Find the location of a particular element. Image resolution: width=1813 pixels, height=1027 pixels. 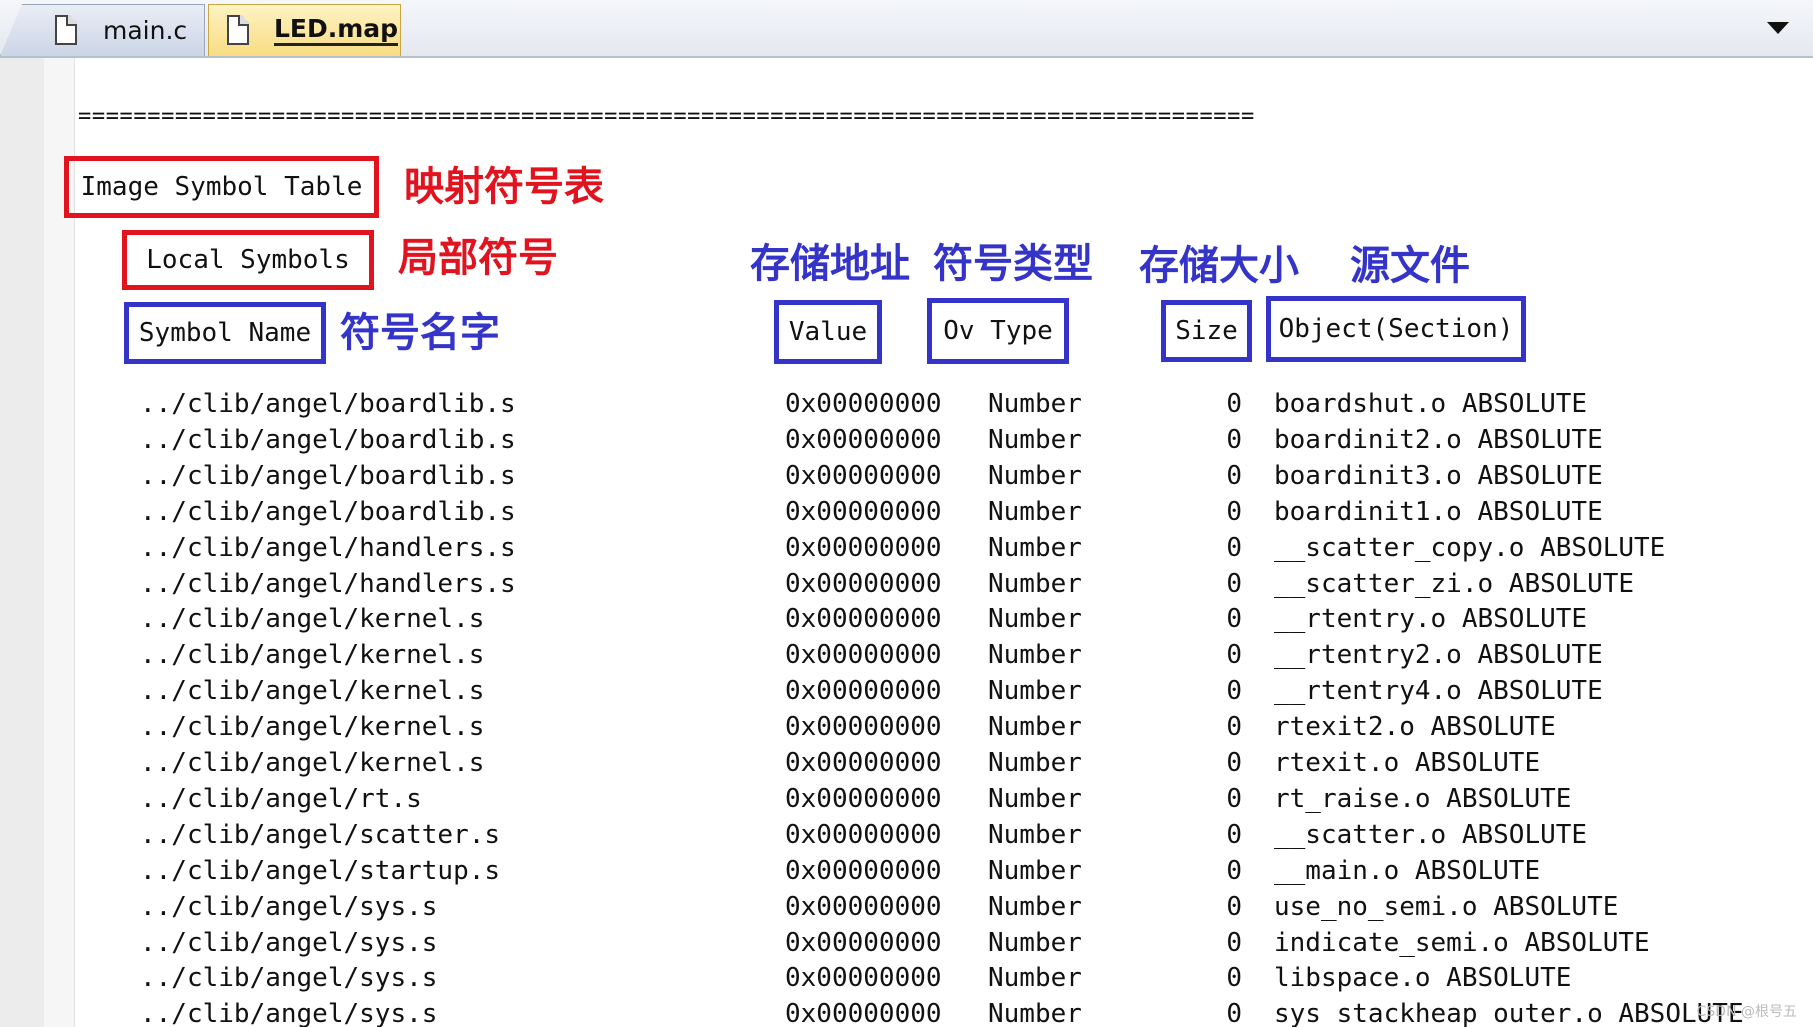

size-header: Size is located at coordinates (1206, 331).